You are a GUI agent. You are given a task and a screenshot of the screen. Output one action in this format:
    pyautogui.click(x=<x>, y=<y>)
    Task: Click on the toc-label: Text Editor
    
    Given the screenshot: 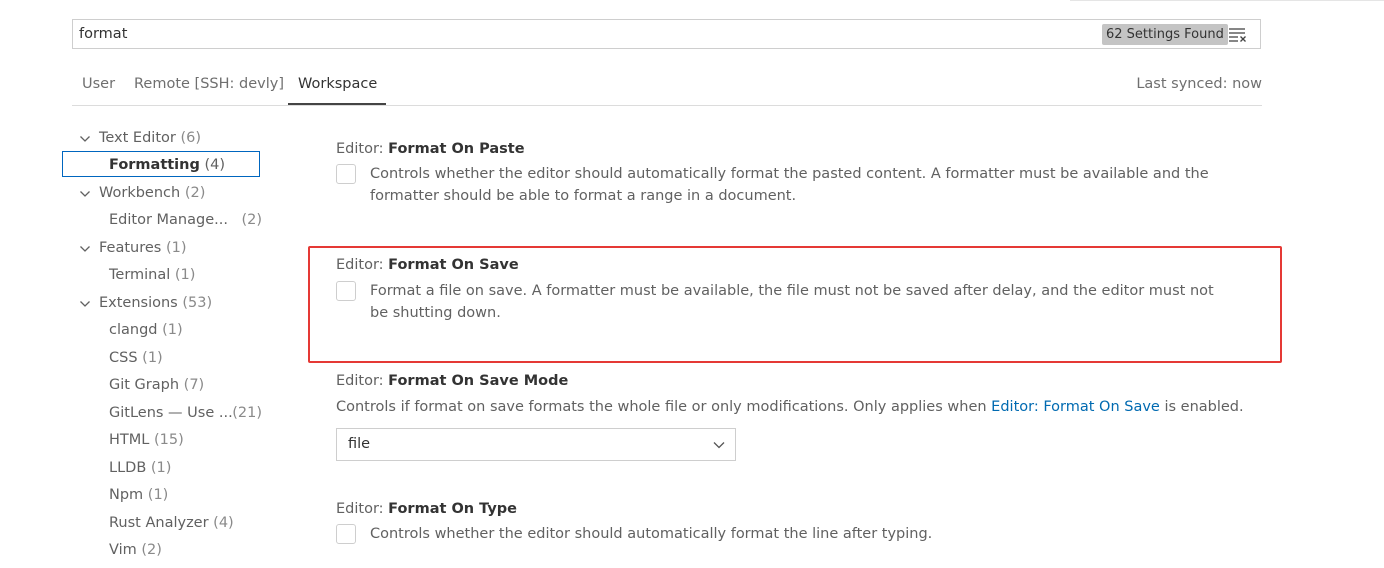 What is the action you would take?
    pyautogui.click(x=137, y=138)
    